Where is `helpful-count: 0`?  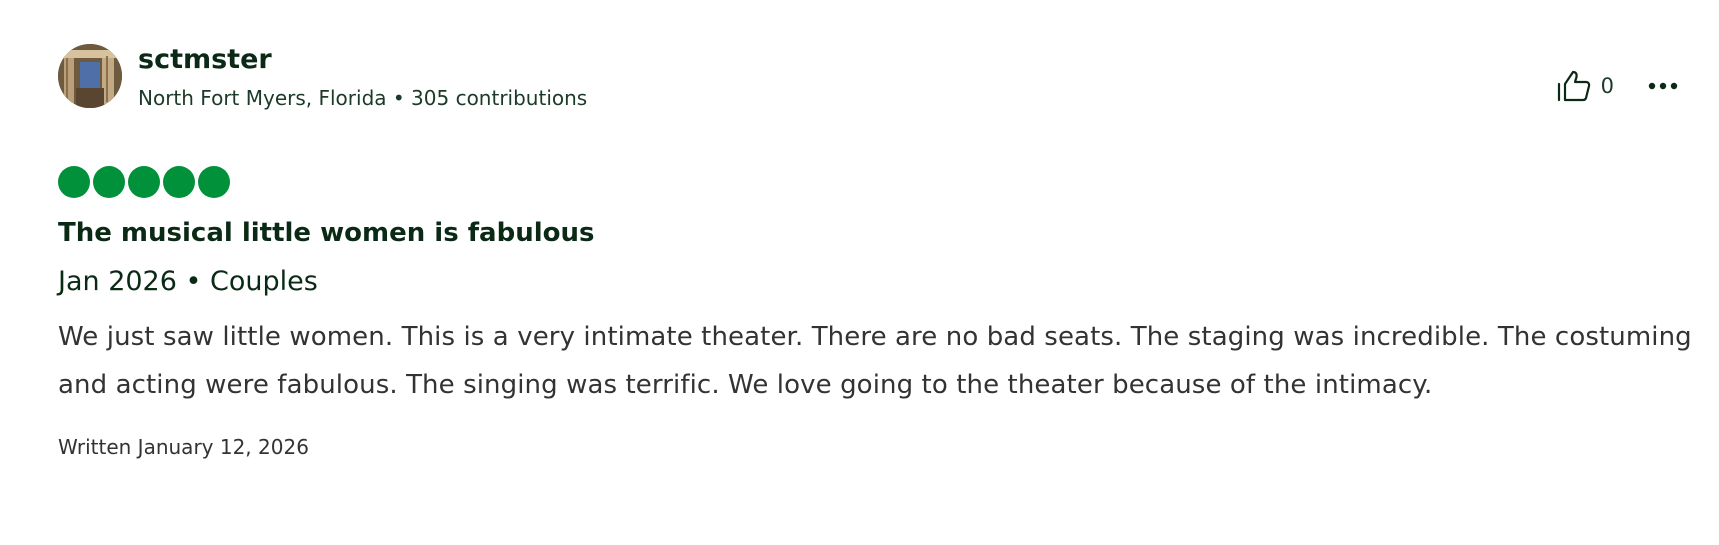
helpful-count: 0 is located at coordinates (1607, 86).